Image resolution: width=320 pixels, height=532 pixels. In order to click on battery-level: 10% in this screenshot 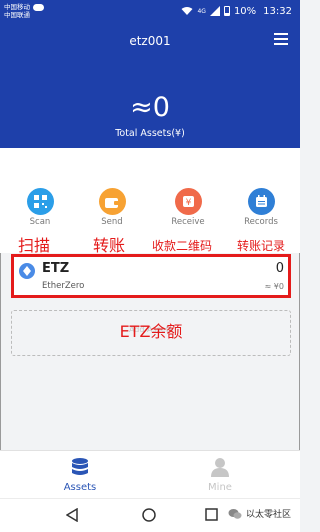, I will do `click(245, 11)`.